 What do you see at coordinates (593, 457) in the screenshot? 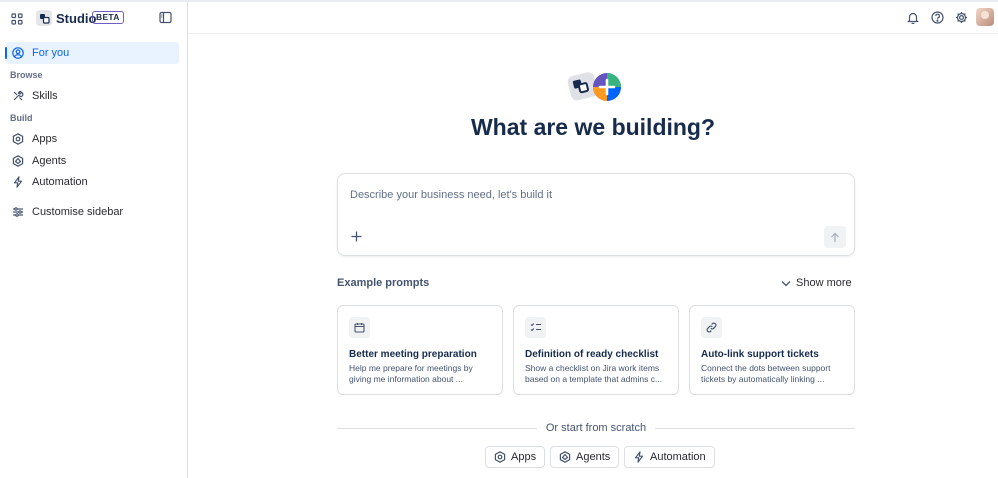
I see `button-label: Agents` at bounding box center [593, 457].